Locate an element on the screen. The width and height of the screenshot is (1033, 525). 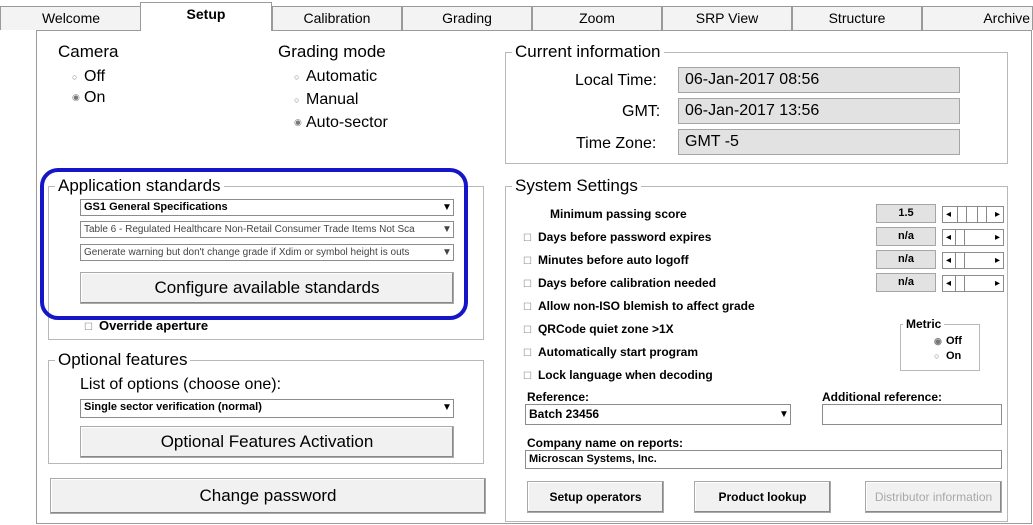
grading-automatic-label: Automatic is located at coordinates (342, 76).